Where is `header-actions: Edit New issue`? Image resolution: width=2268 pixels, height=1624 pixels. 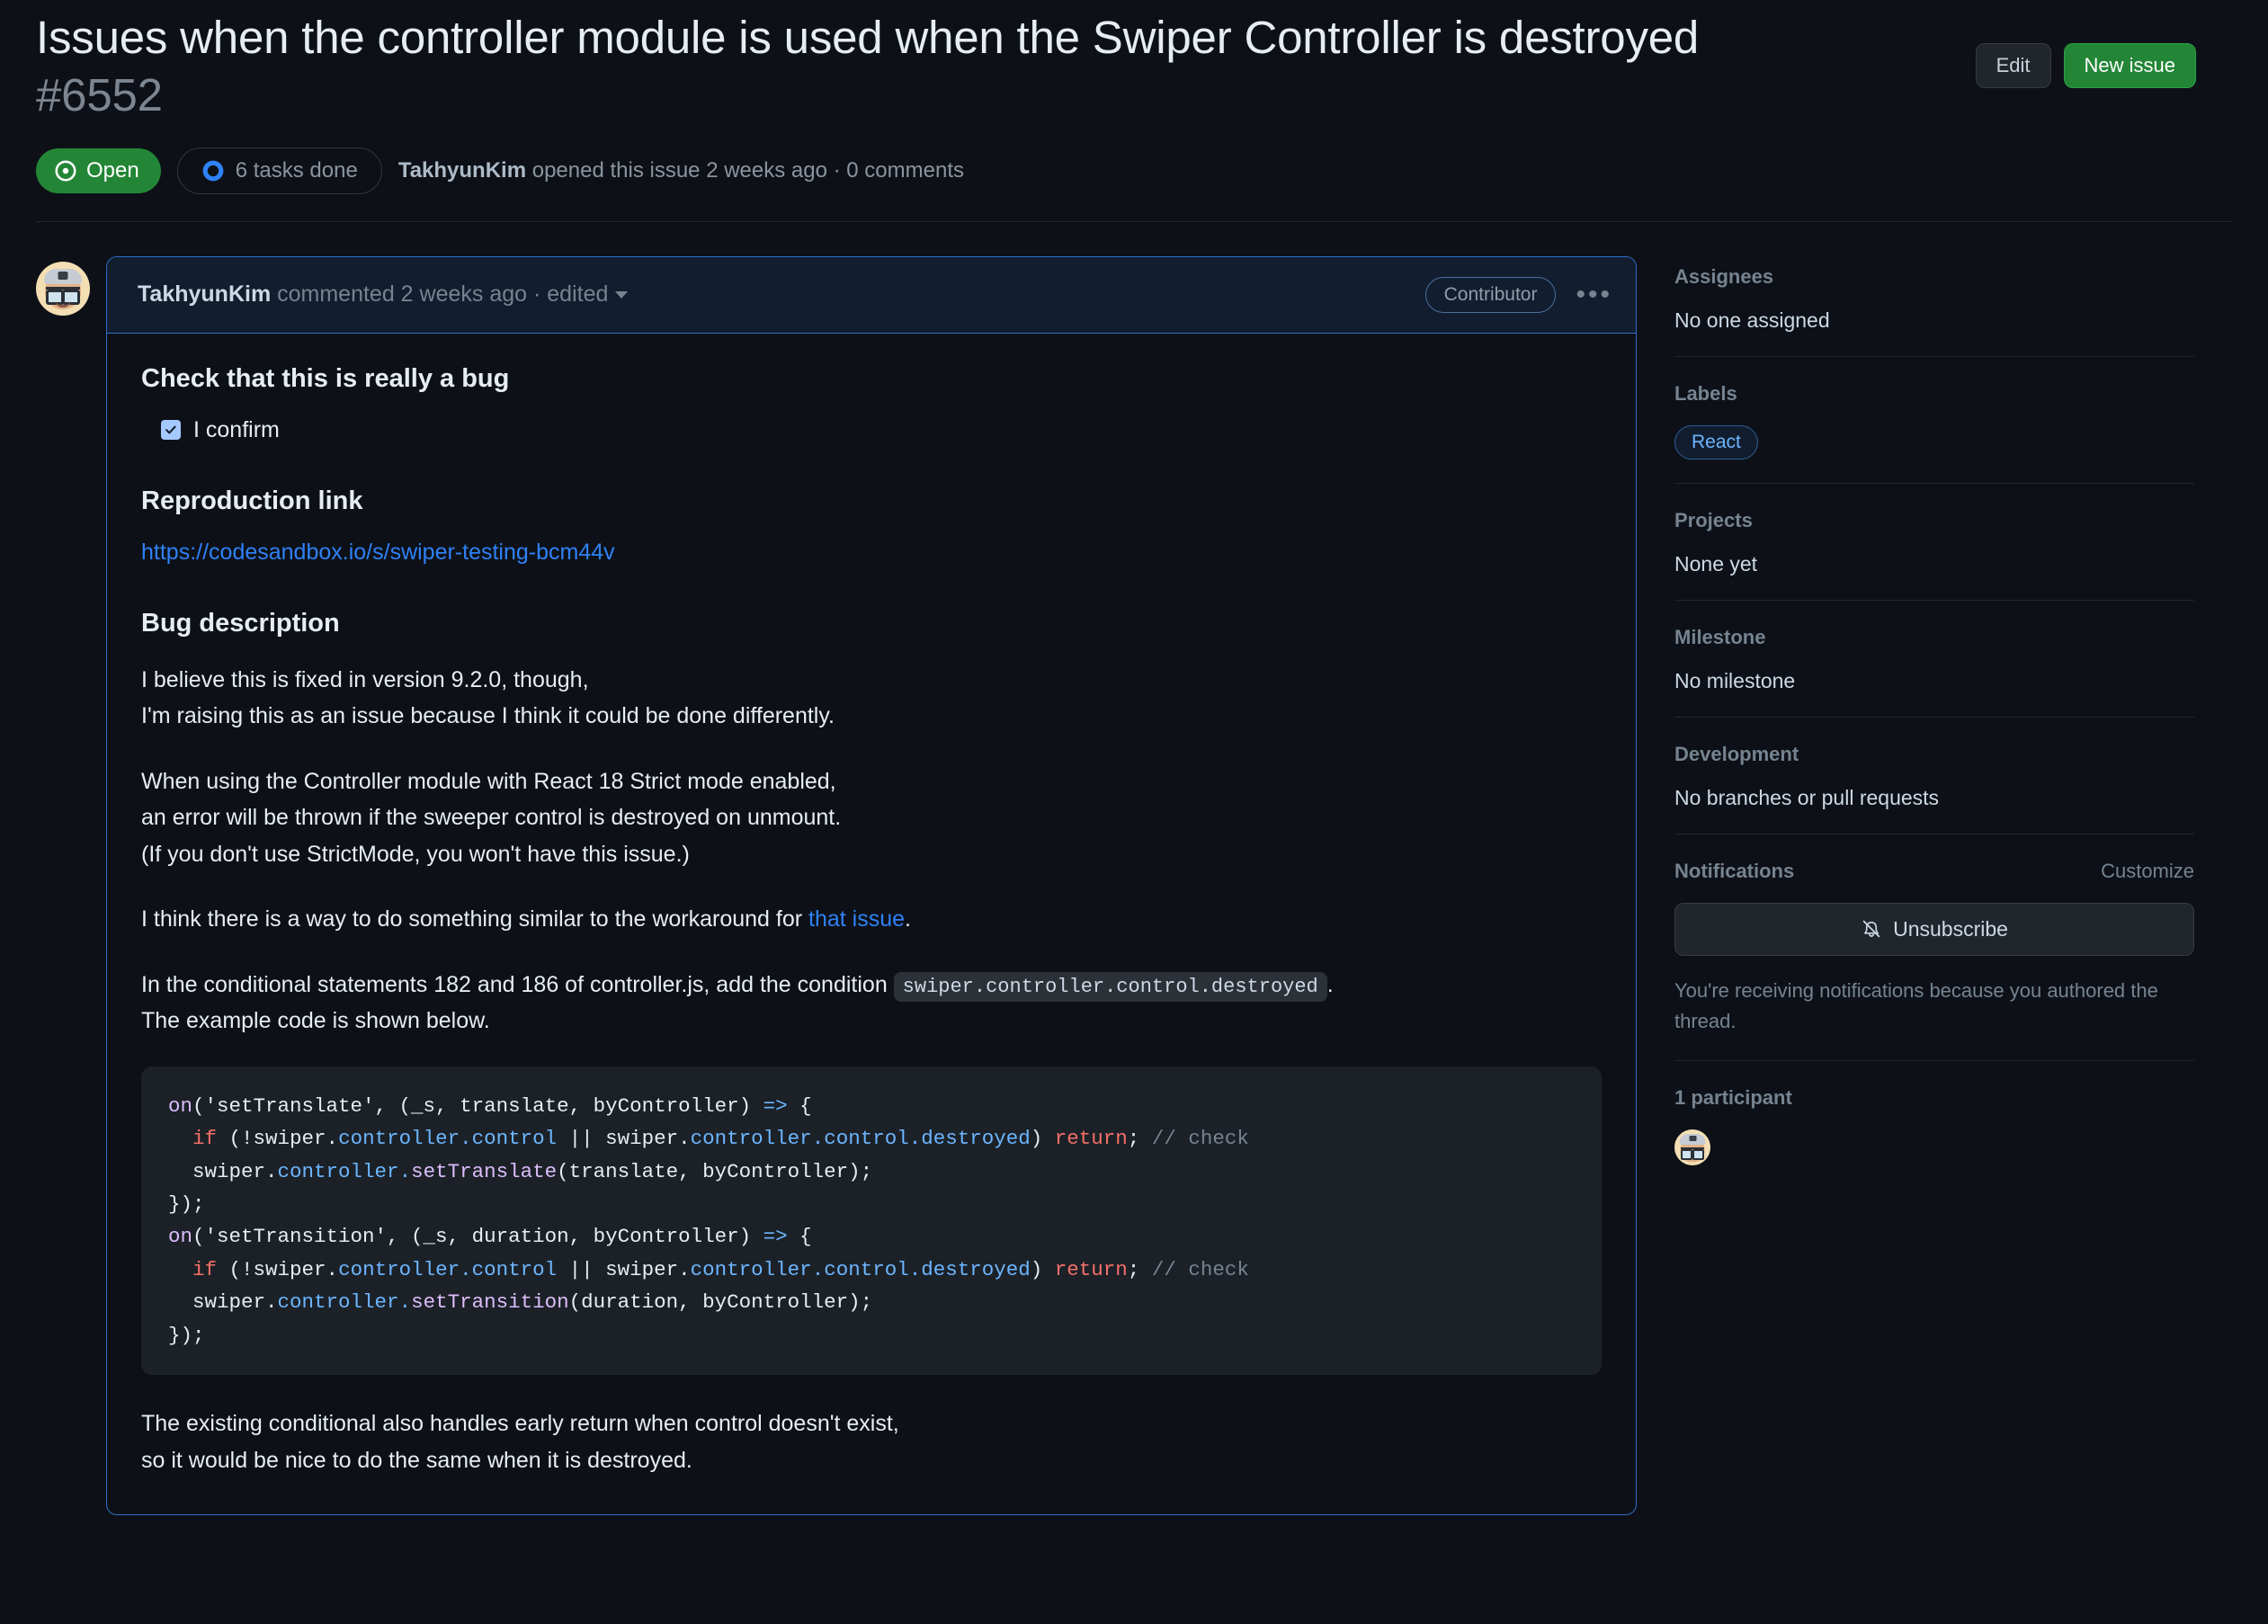 header-actions: Edit New issue is located at coordinates (2085, 65).